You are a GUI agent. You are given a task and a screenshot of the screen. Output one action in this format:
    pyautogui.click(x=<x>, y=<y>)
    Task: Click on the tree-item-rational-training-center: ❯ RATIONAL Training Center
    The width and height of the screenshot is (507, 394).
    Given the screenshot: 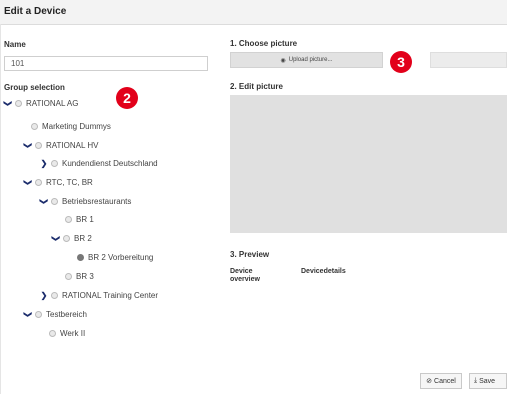 What is the action you would take?
    pyautogui.click(x=99, y=295)
    